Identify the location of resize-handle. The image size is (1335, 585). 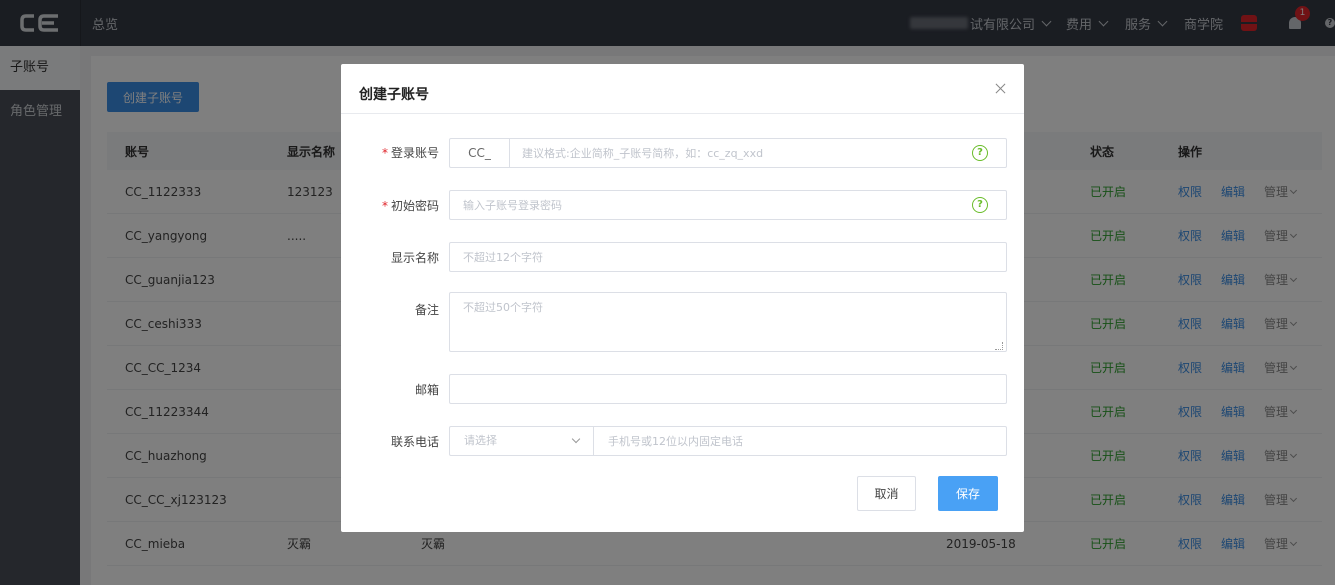
(999, 346).